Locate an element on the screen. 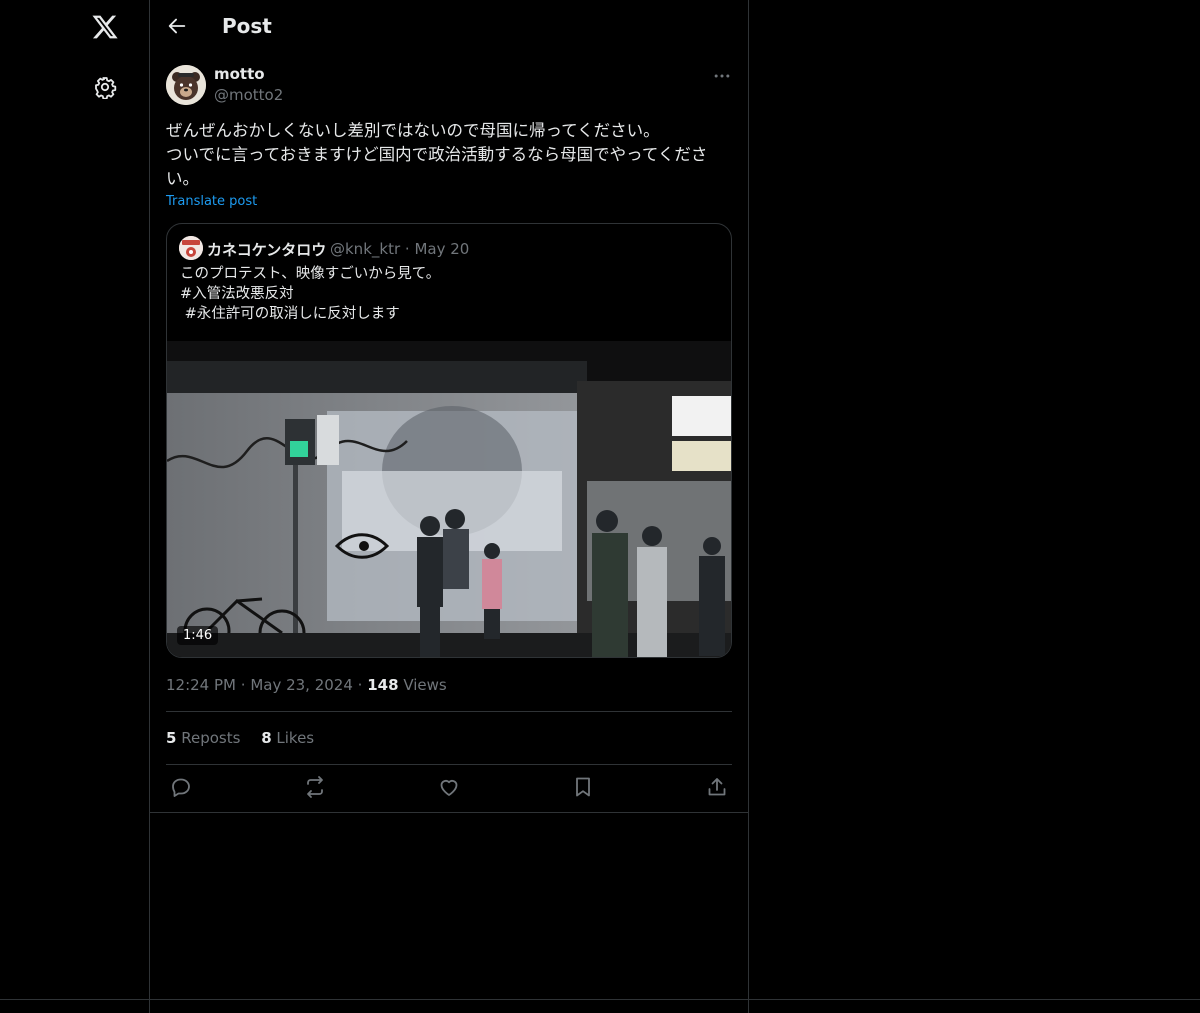 This screenshot has height=1013, width=1200. post-date: May 23, 2024 is located at coordinates (301, 685).